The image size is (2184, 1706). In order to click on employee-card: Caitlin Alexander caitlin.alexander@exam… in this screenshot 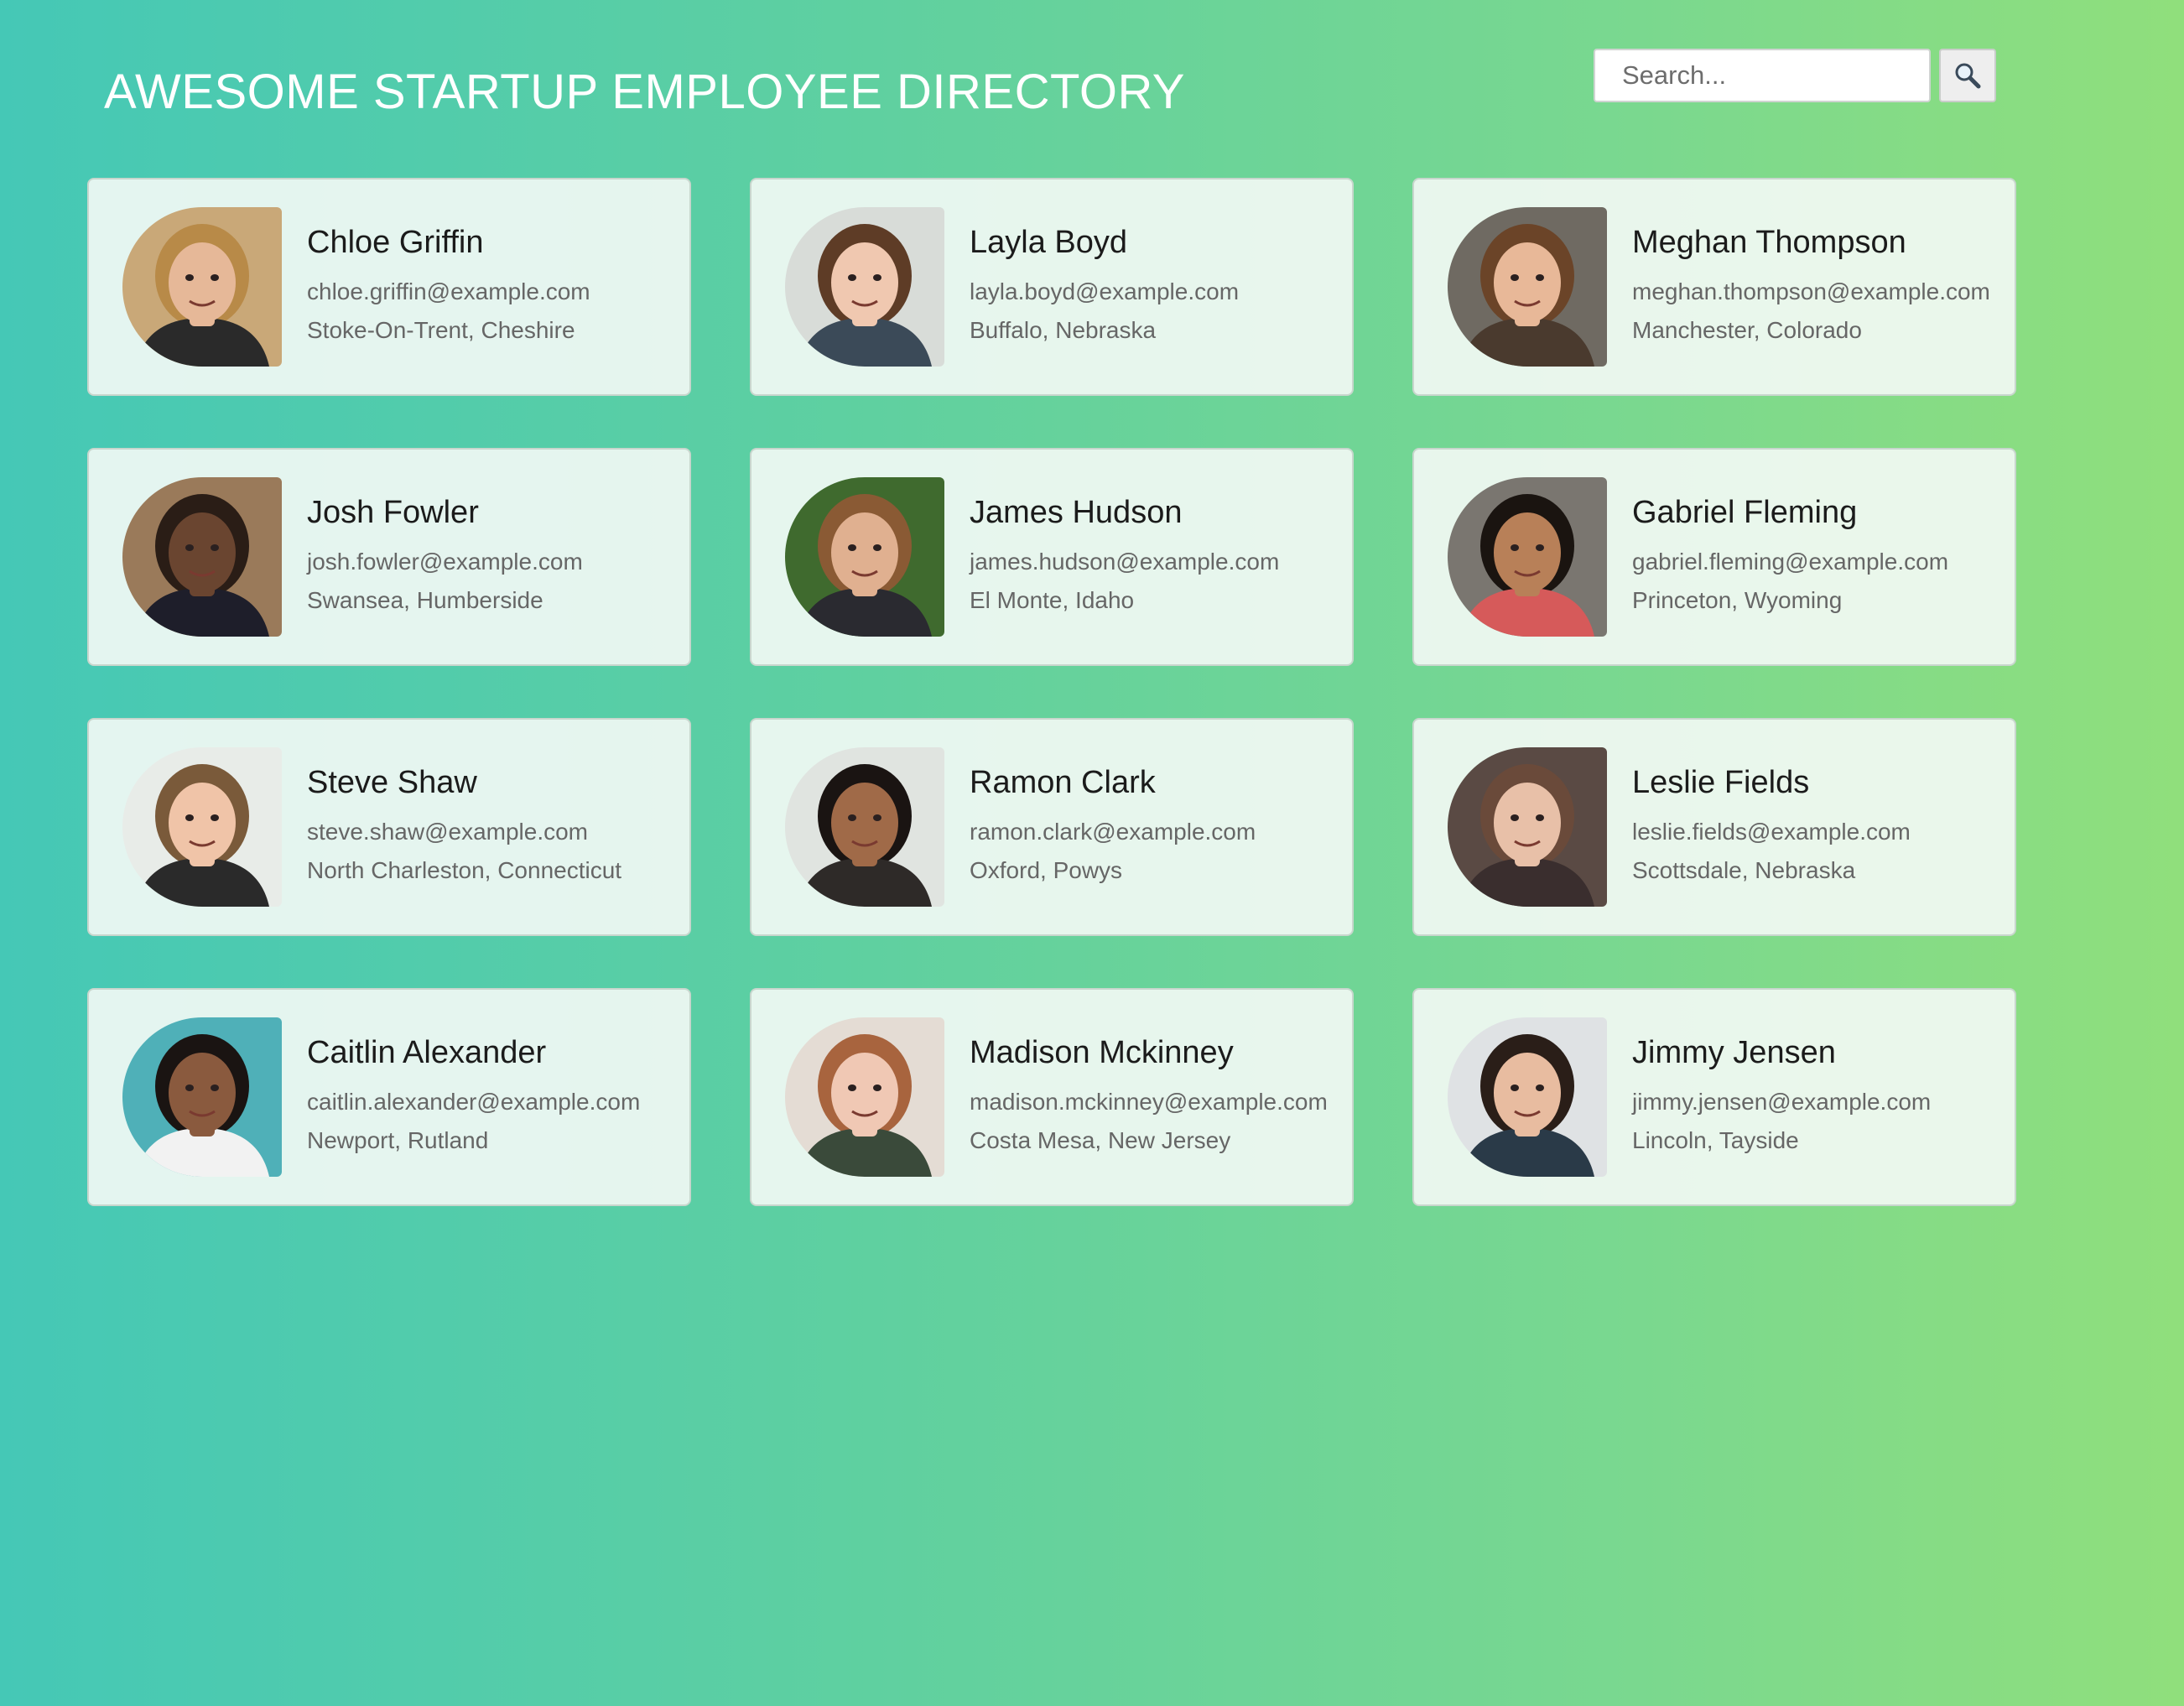, I will do `click(389, 1097)`.